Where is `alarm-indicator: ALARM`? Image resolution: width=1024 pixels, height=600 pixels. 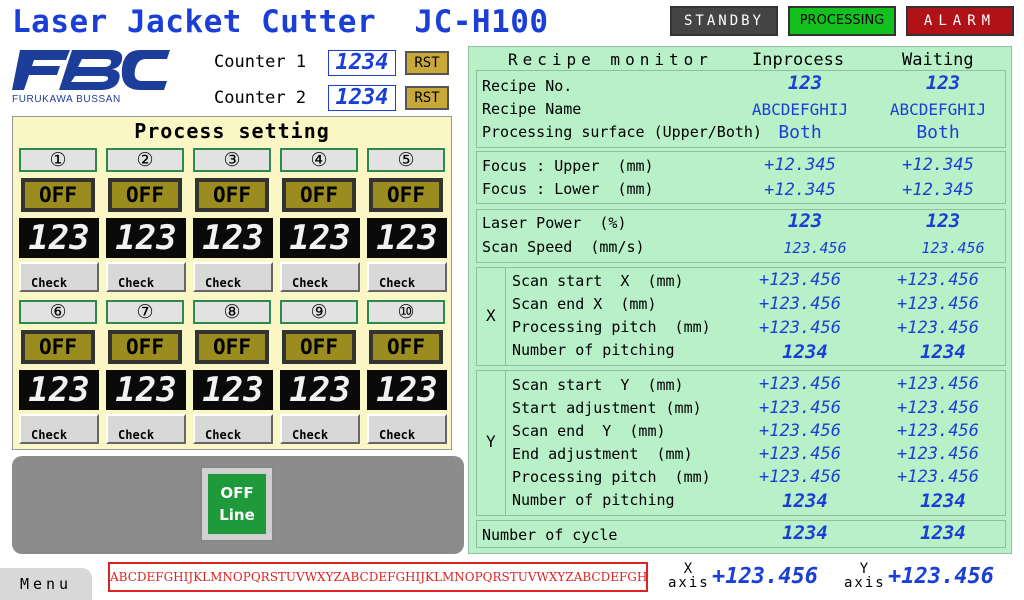
alarm-indicator: ALARM is located at coordinates (960, 21).